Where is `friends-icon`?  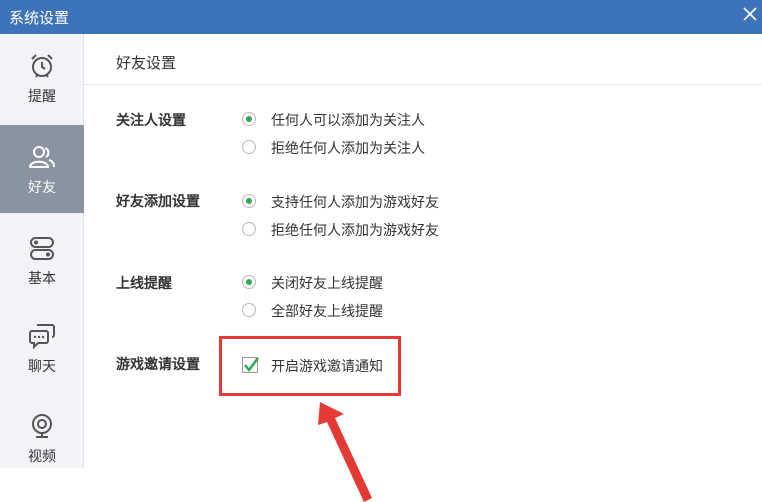 friends-icon is located at coordinates (41, 157).